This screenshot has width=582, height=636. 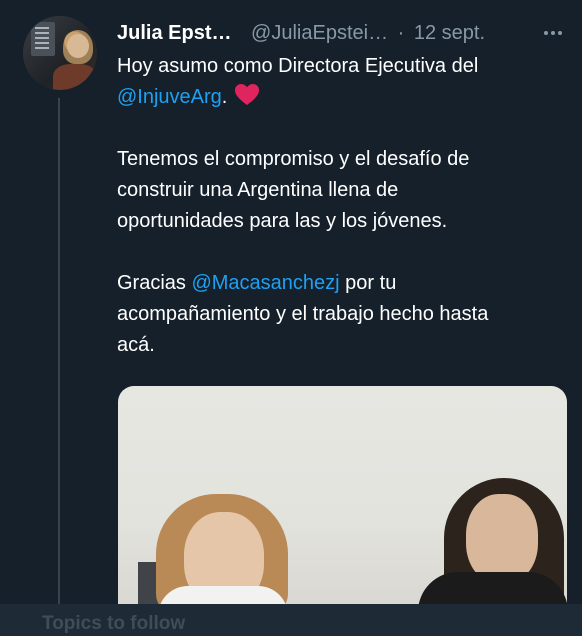 What do you see at coordinates (169, 97) in the screenshot?
I see `mention-injuvearg: @InjuveArg` at bounding box center [169, 97].